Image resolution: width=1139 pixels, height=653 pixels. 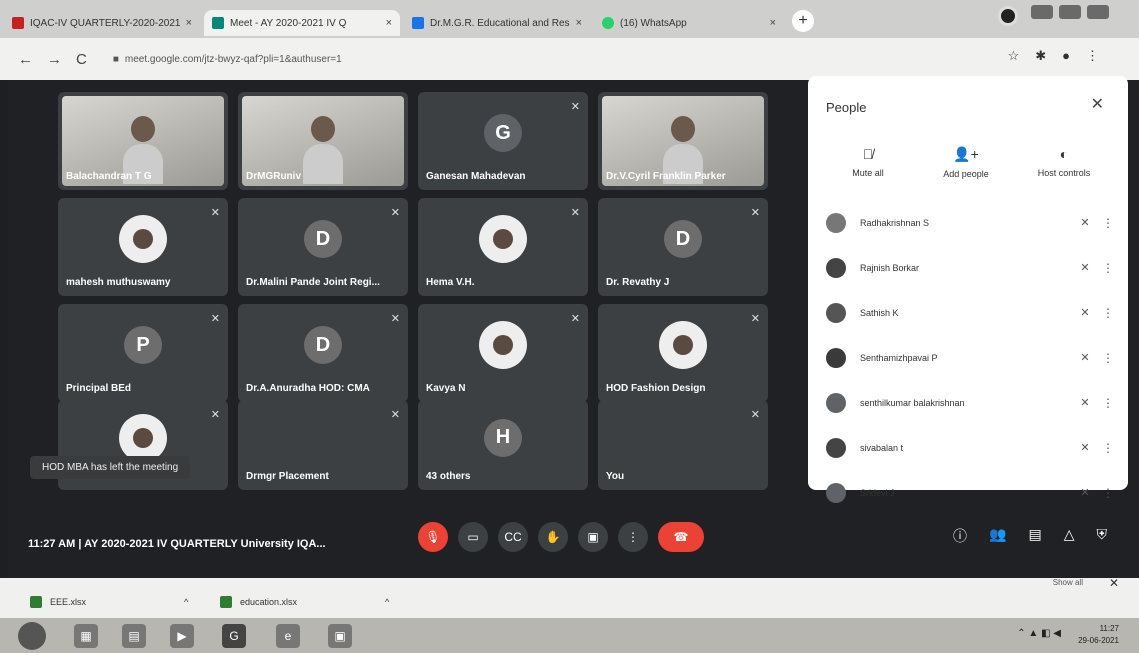 What do you see at coordinates (323, 445) in the screenshot?
I see `participant-tile: ✕ Drmgr Placement` at bounding box center [323, 445].